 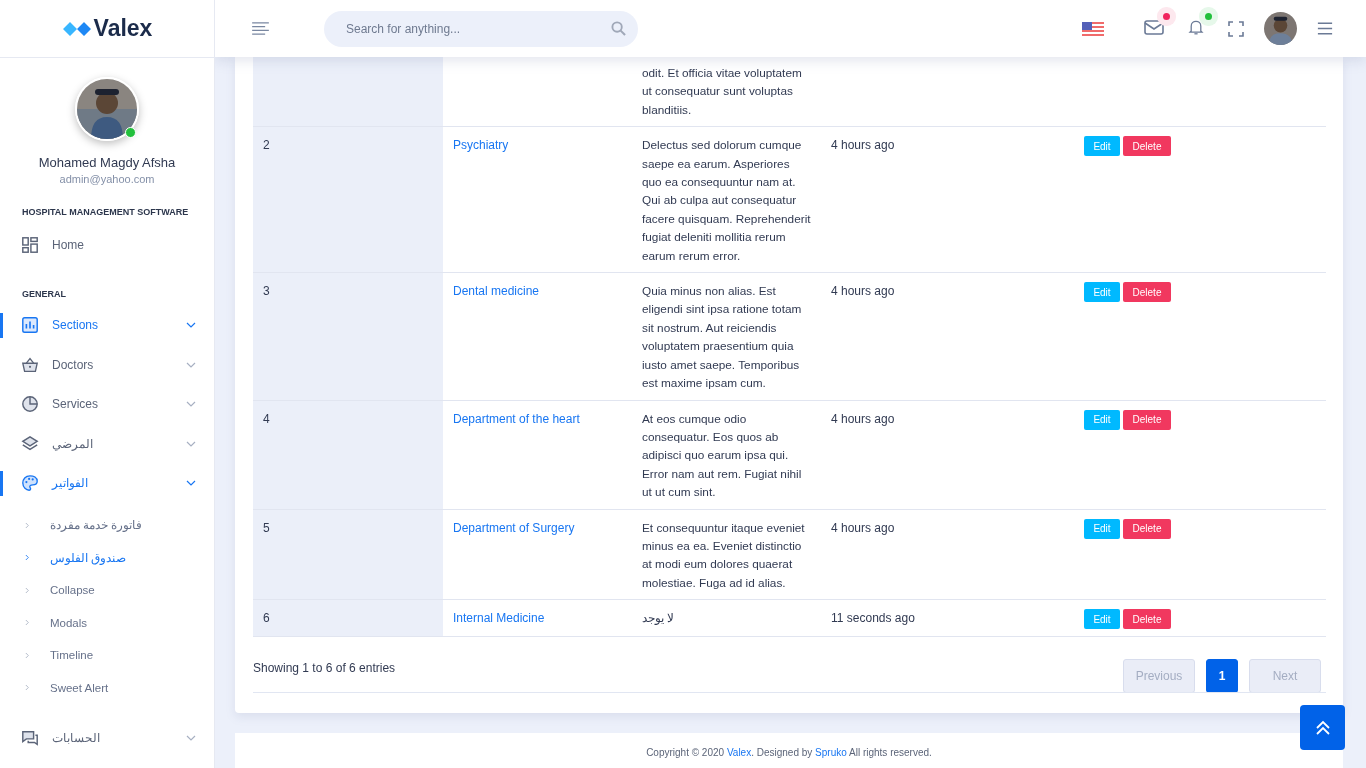 I want to click on entries-info: Showing 1 to 6 of 6 entries, so click(x=324, y=668).